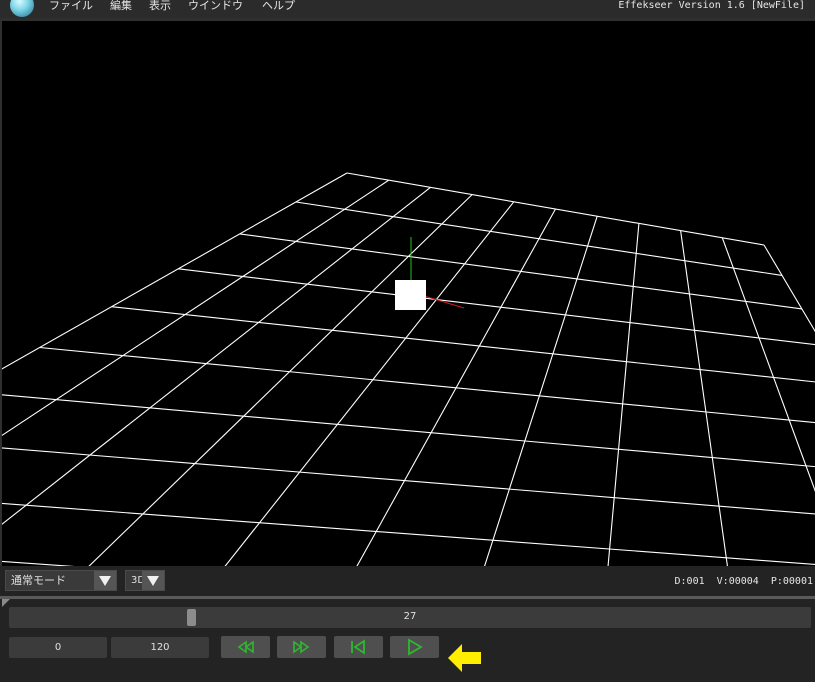 Image resolution: width=815 pixels, height=682 pixels. I want to click on menu-view: 表示, so click(160, 7).